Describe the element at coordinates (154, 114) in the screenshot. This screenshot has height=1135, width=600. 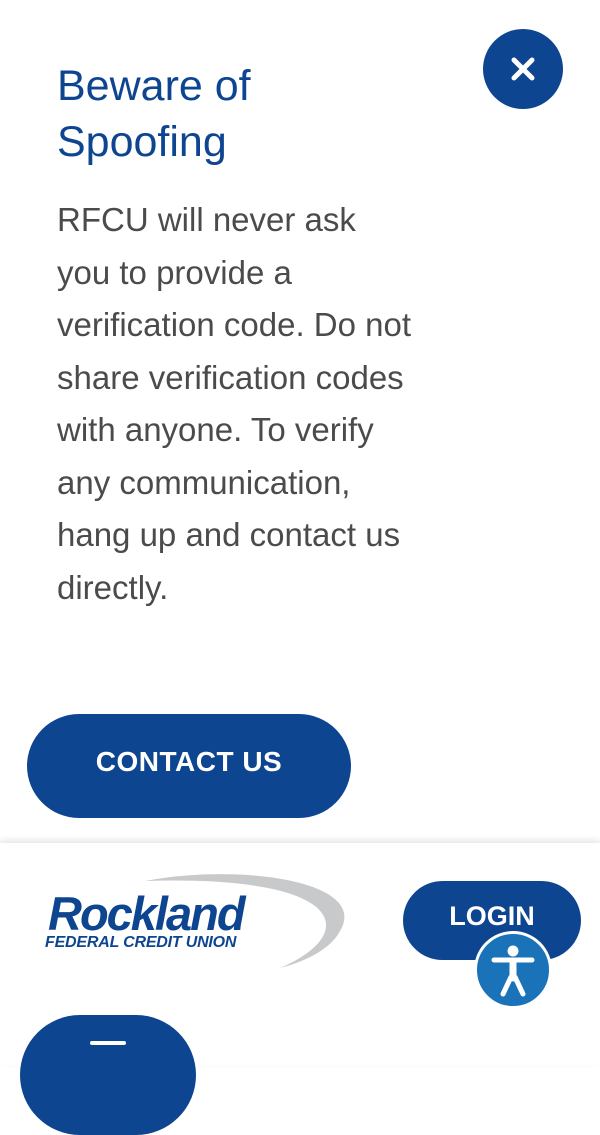
I see `alert-title: Beware of Spoofing` at that location.